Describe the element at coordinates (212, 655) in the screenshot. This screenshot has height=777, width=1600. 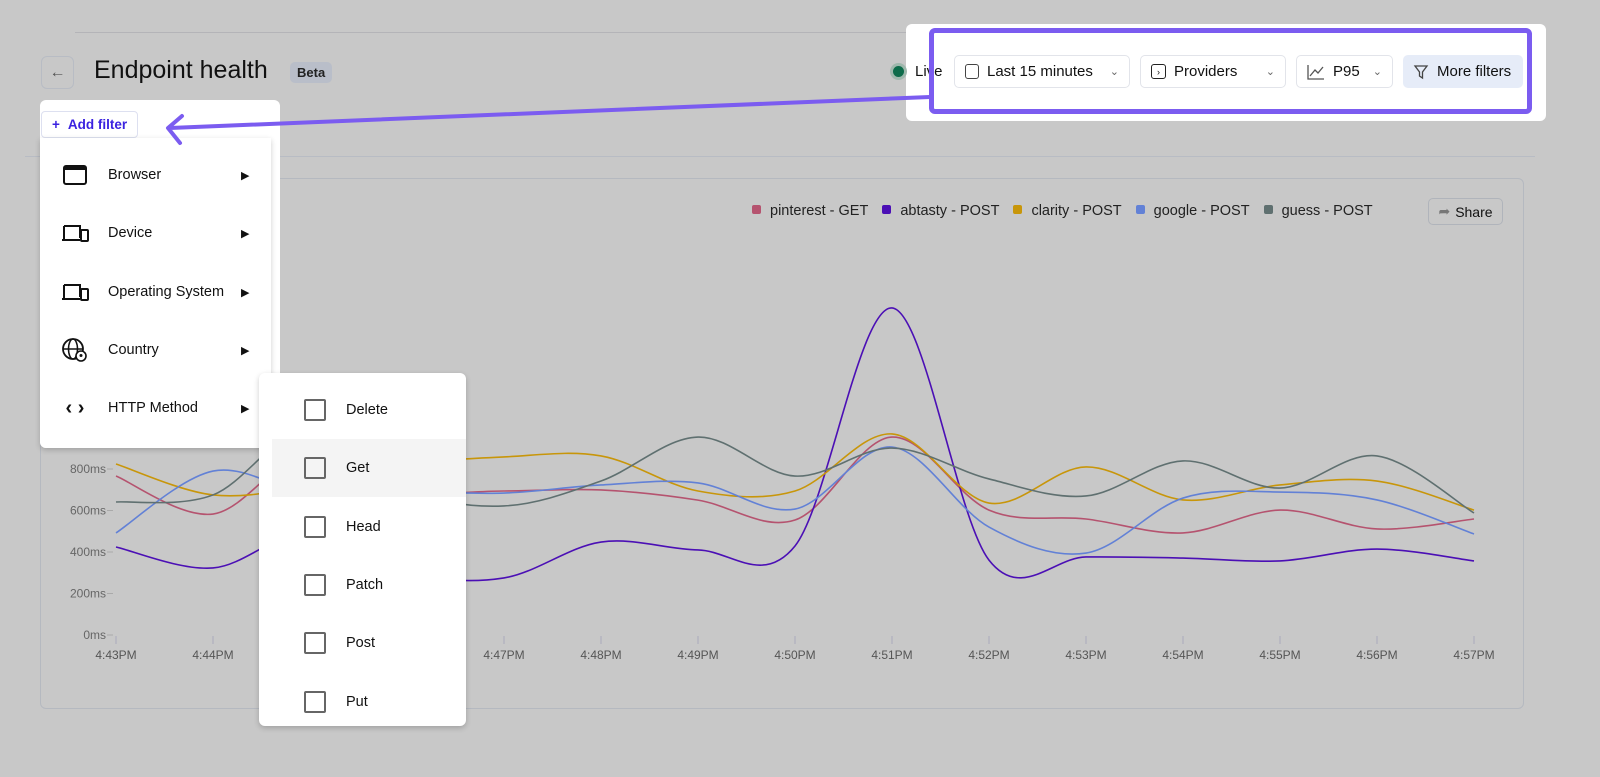
I see `x-tick-label: 4:44PM` at that location.